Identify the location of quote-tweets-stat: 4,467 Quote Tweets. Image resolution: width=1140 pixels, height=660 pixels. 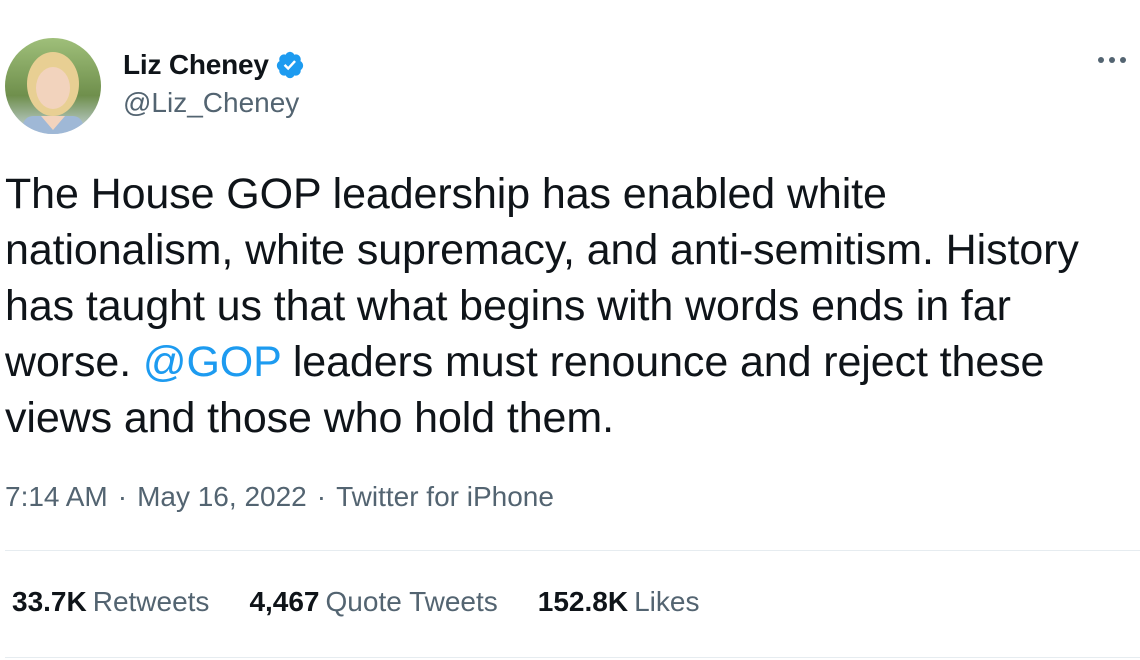
(373, 602).